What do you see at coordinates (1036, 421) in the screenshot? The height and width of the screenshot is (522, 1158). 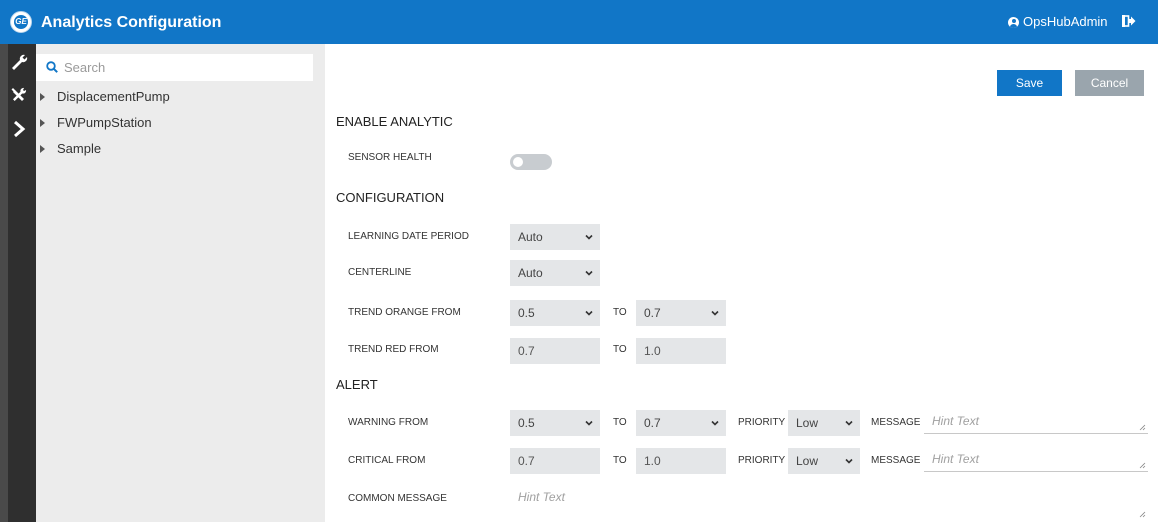 I see `warning-message-textarea: Hint Text` at bounding box center [1036, 421].